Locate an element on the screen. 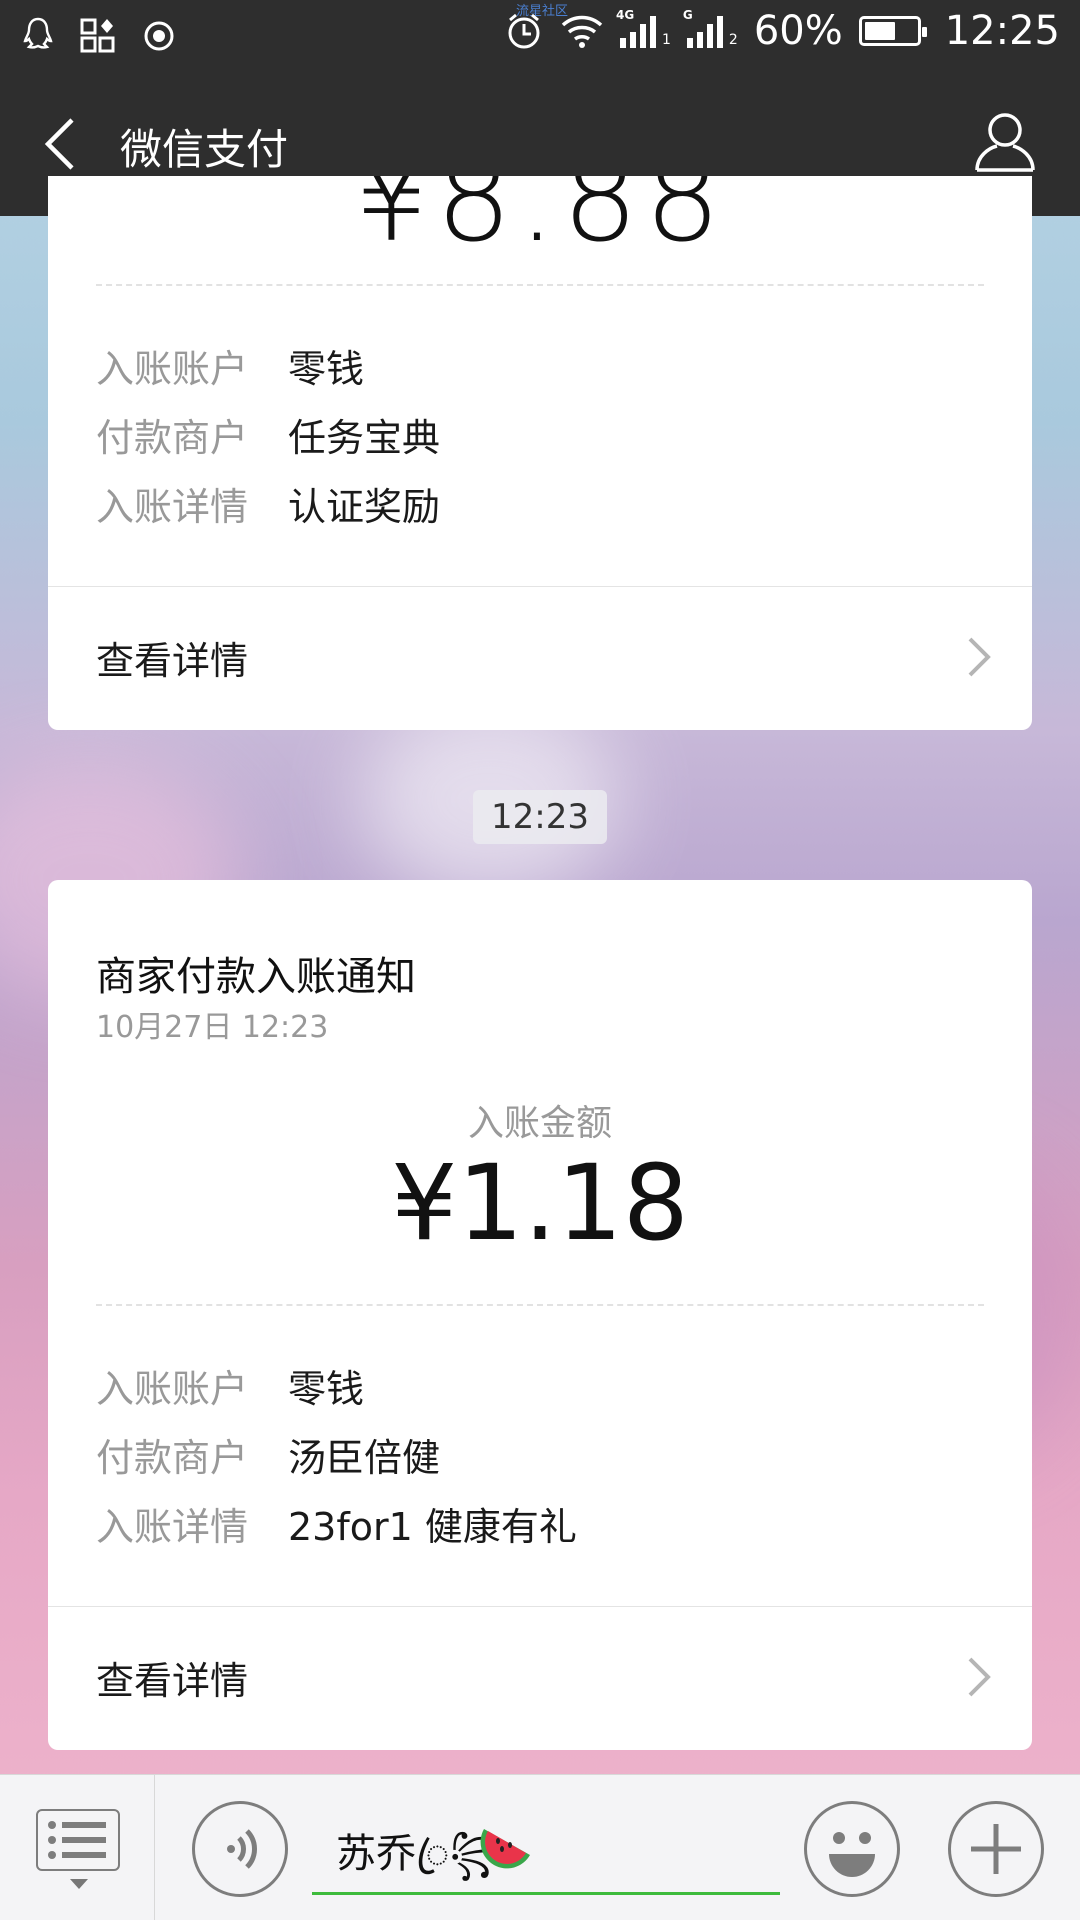 The height and width of the screenshot is (1920, 1080). voice-input-button is located at coordinates (240, 1849).